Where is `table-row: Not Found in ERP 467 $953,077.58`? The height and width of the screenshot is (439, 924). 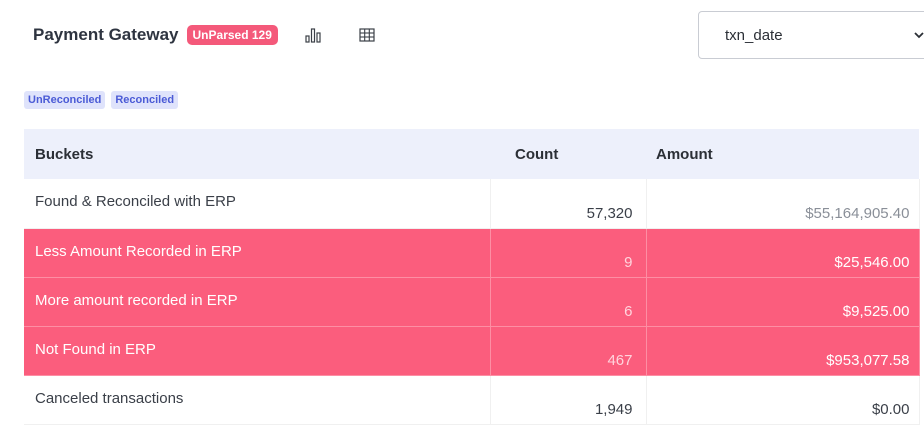 table-row: Not Found in ERP 467 $953,077.58 is located at coordinates (472, 351).